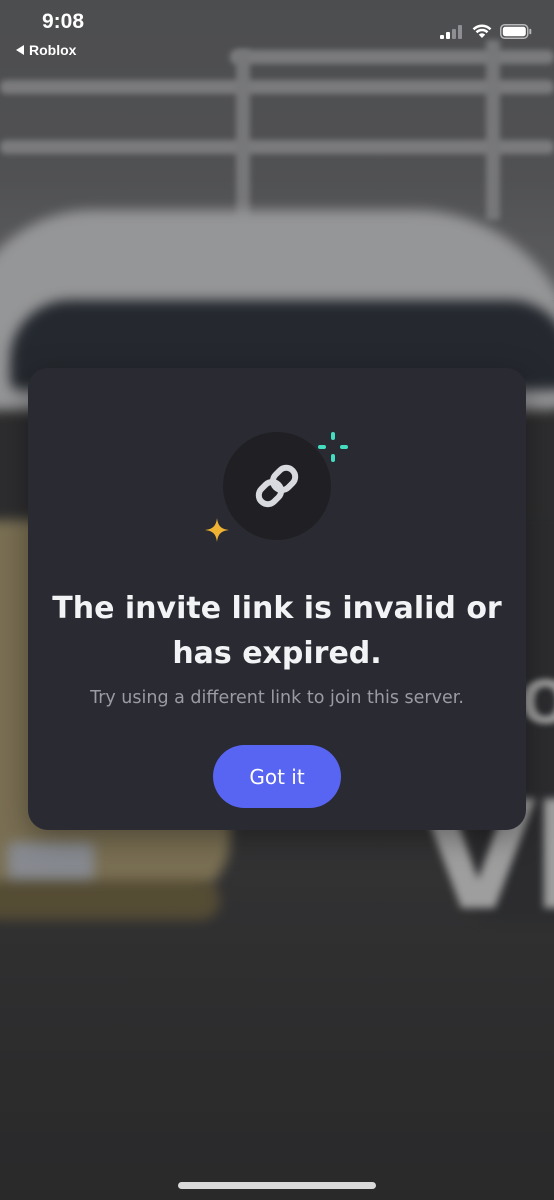  I want to click on status-icons, so click(486, 31).